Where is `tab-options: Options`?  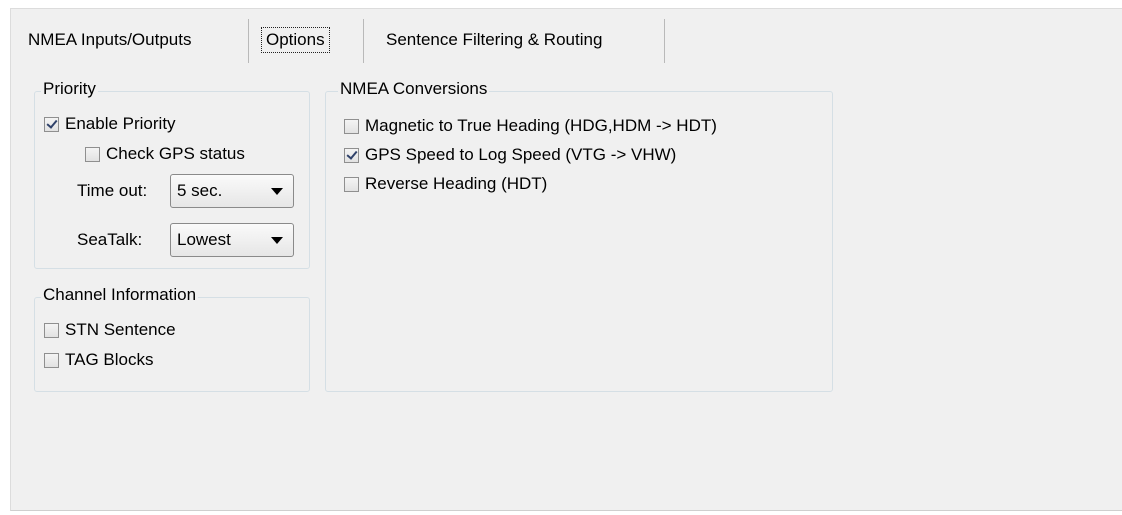 tab-options: Options is located at coordinates (295, 40).